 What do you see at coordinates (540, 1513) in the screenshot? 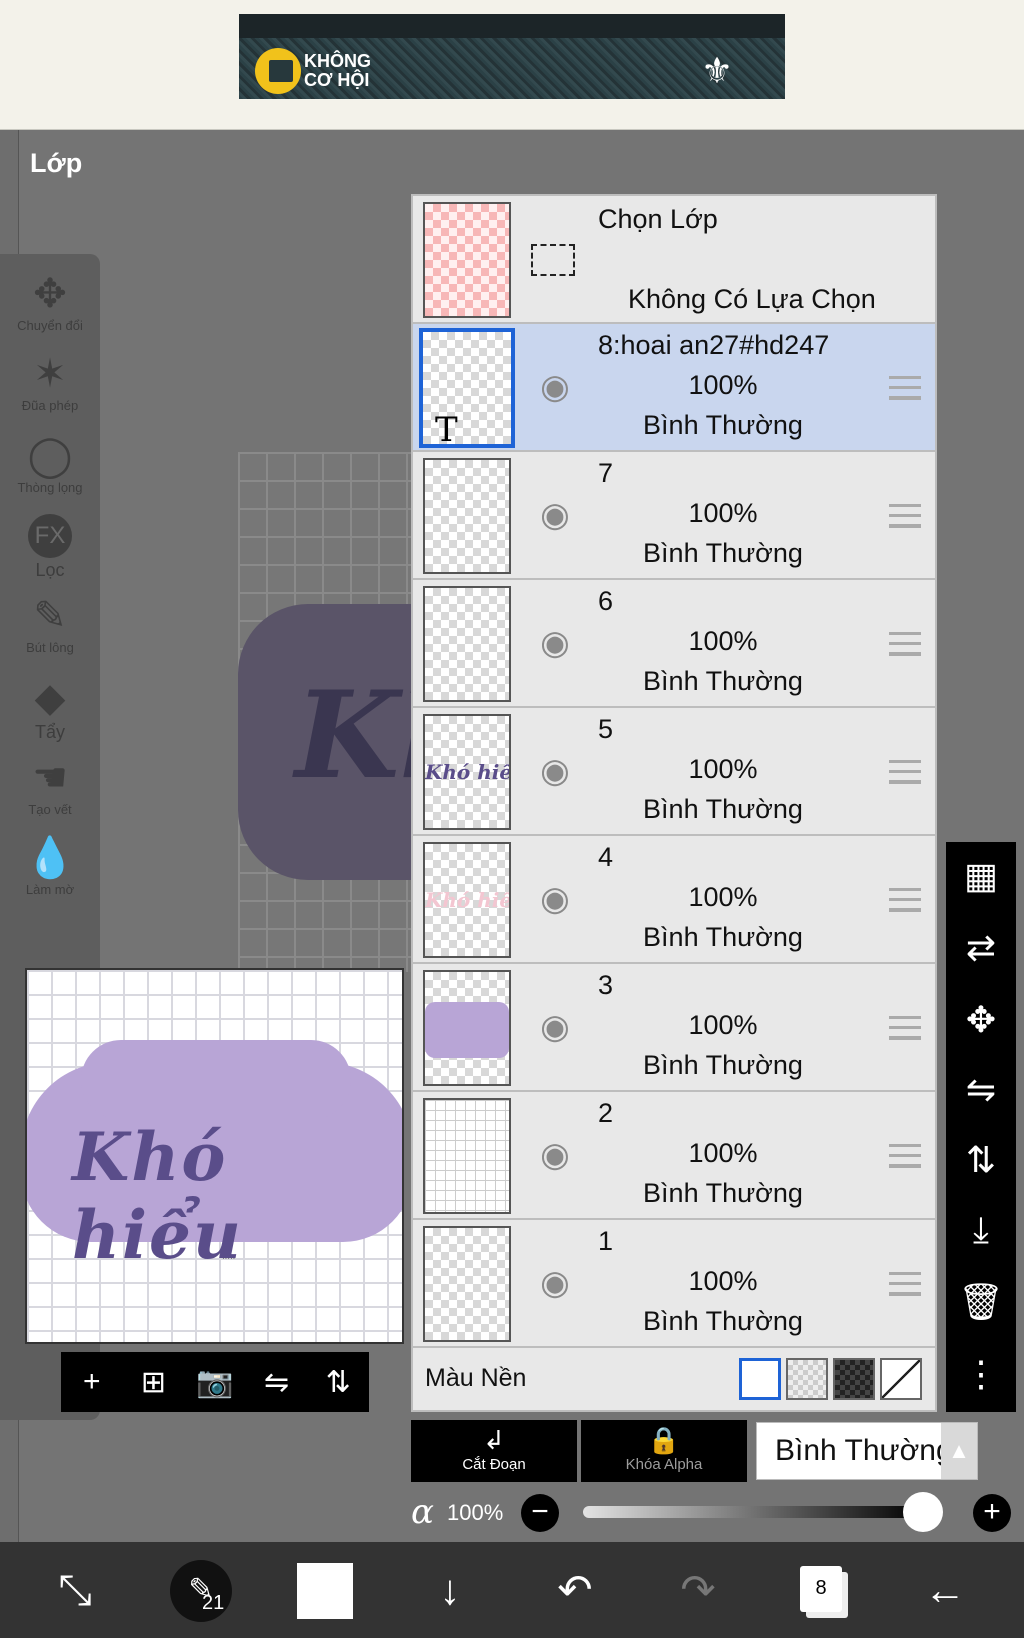
I see `opacity-decrease-button: −` at bounding box center [540, 1513].